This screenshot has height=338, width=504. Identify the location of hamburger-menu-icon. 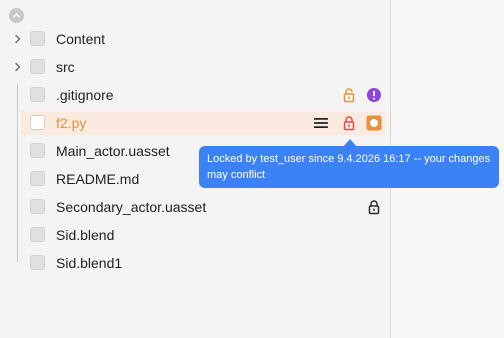
(321, 123).